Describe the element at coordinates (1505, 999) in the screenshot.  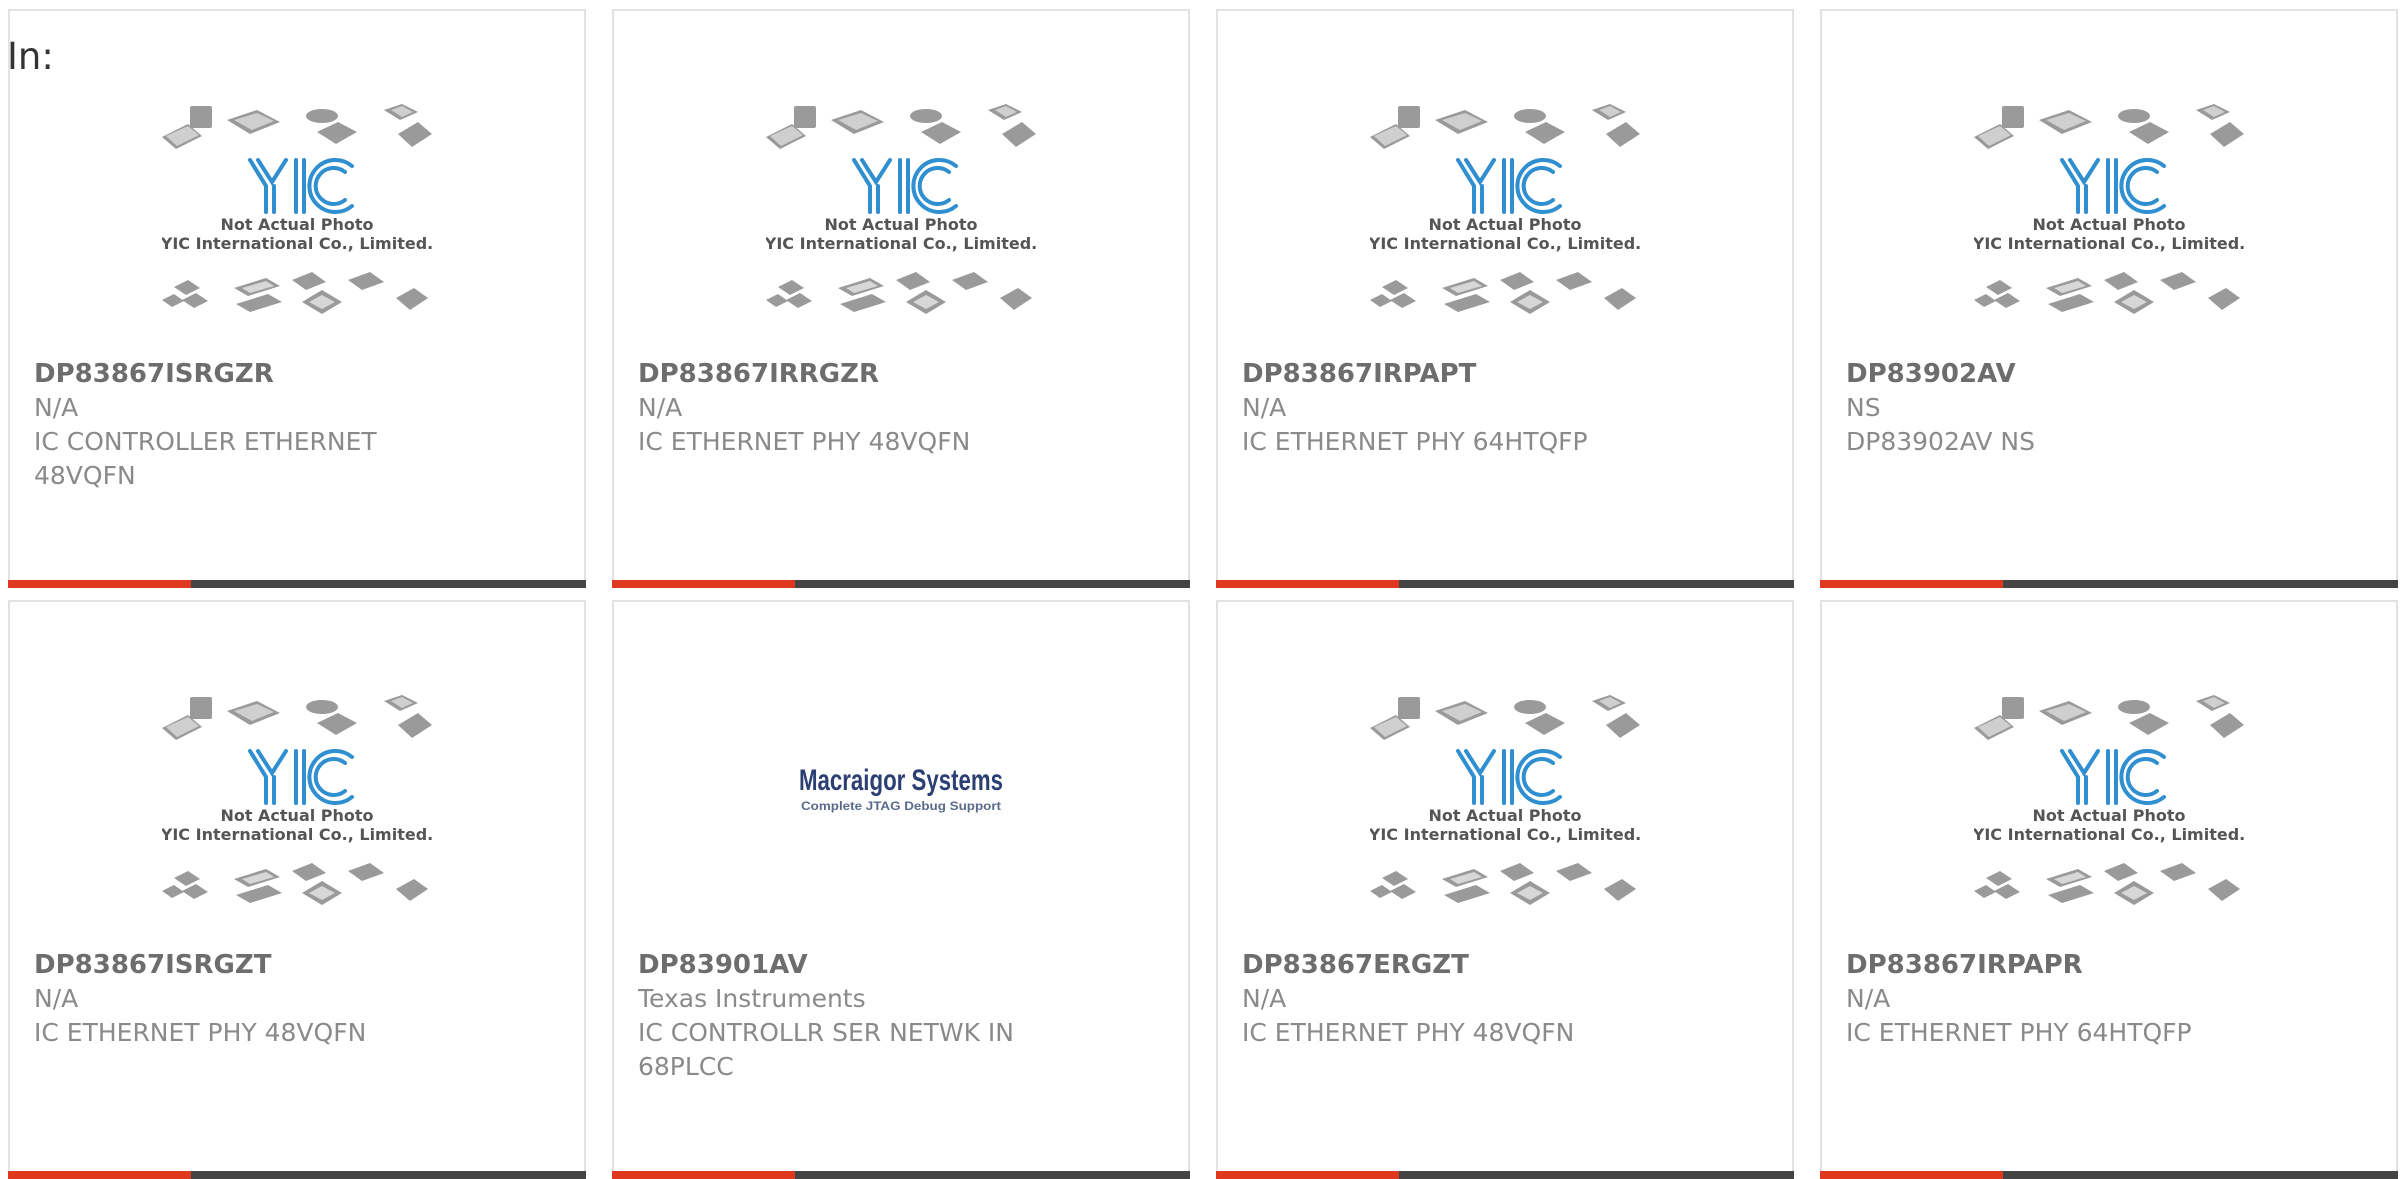
I see `product-info: DP83867ERGZT N/A IC ETHERNET PHY 48VQFN` at that location.